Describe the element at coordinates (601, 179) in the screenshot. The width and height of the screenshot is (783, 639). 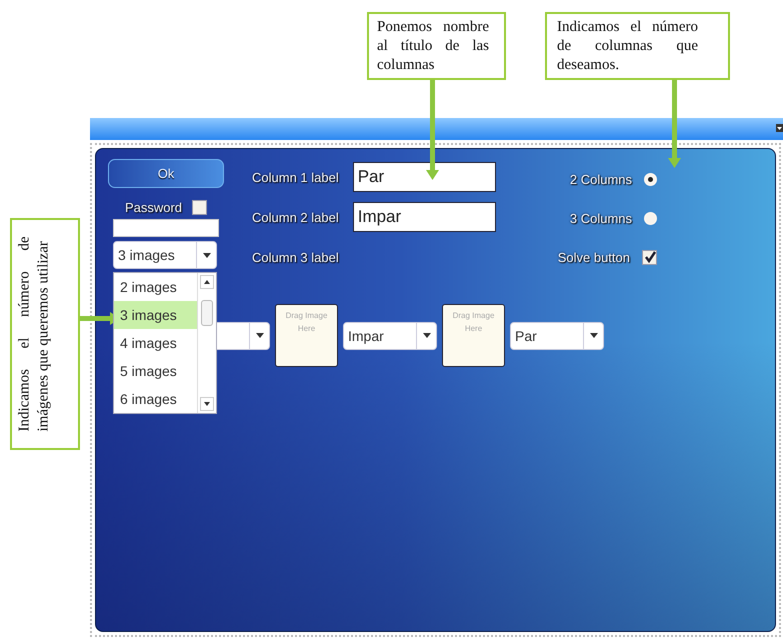
I see `option-label: 2 Columns` at that location.